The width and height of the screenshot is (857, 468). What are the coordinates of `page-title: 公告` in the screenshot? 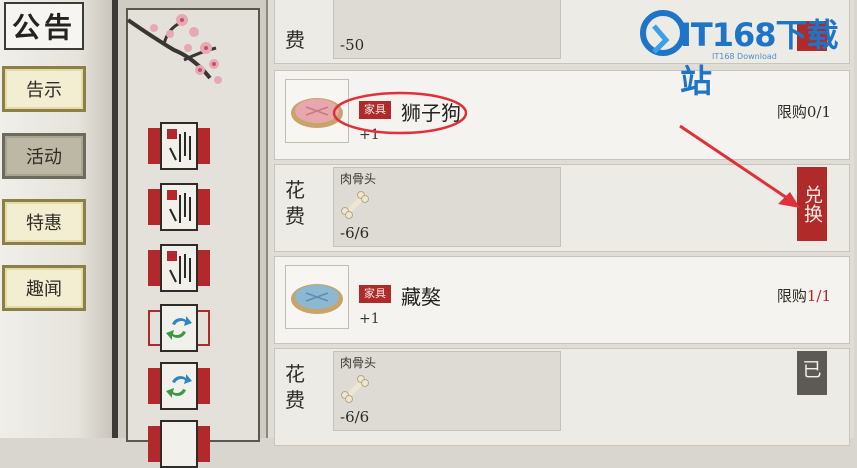 It's located at (44, 26).